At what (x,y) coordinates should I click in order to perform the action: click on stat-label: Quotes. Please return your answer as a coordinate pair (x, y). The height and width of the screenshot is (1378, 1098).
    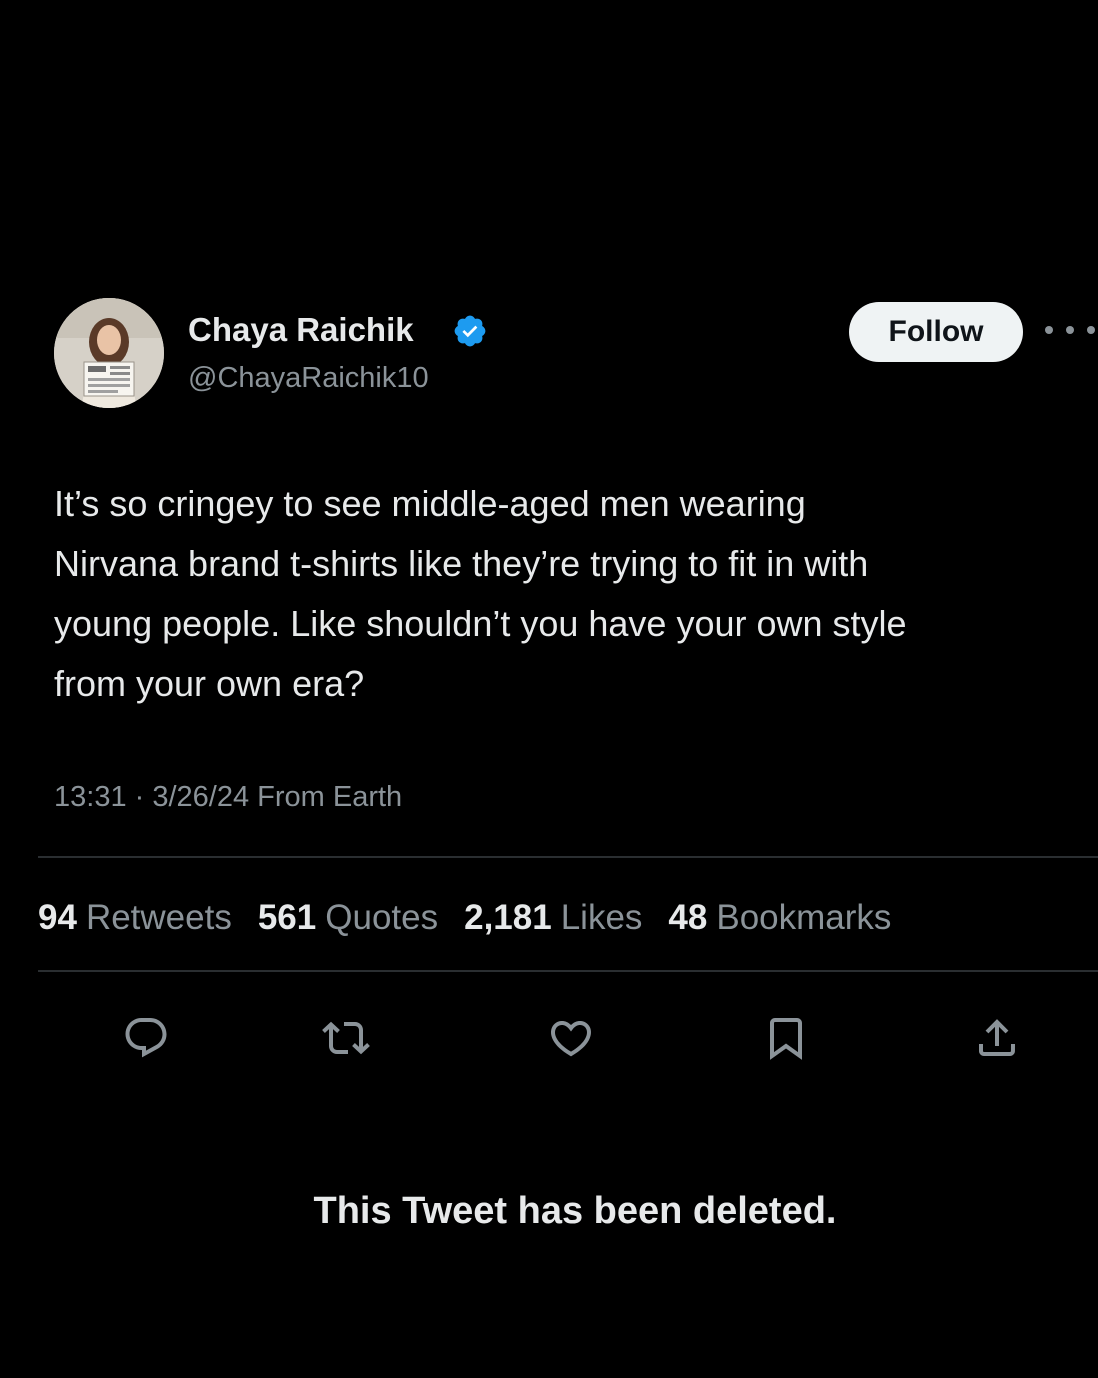
    Looking at the image, I should click on (382, 917).